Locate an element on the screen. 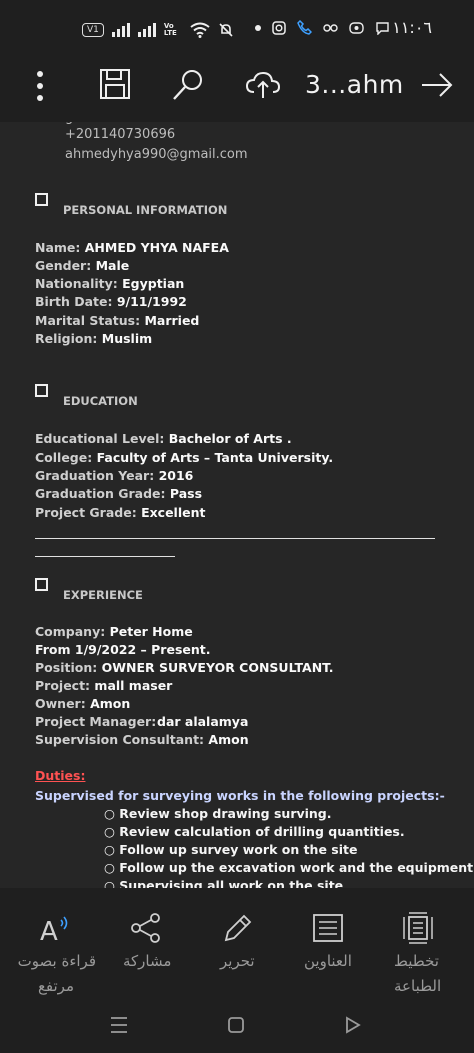 This screenshot has width=474, height=1053. personal-checkbox is located at coordinates (41, 199).